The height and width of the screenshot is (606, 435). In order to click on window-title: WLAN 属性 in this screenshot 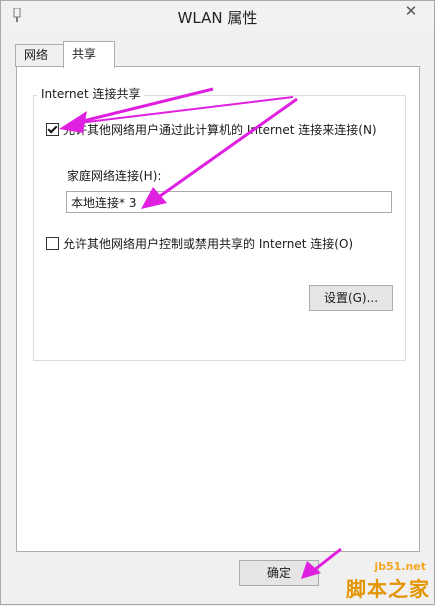, I will do `click(217, 18)`.